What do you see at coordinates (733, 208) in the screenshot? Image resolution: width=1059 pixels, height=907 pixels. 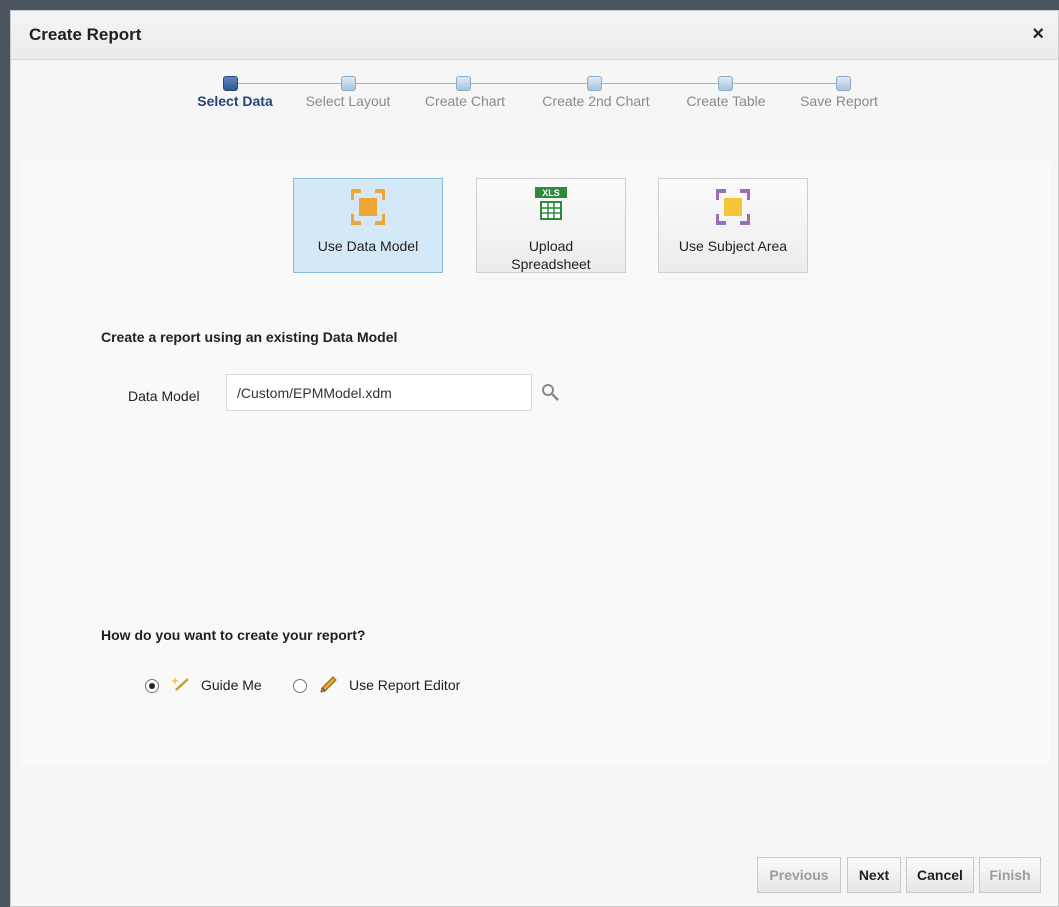 I see `subject-area-icon` at bounding box center [733, 208].